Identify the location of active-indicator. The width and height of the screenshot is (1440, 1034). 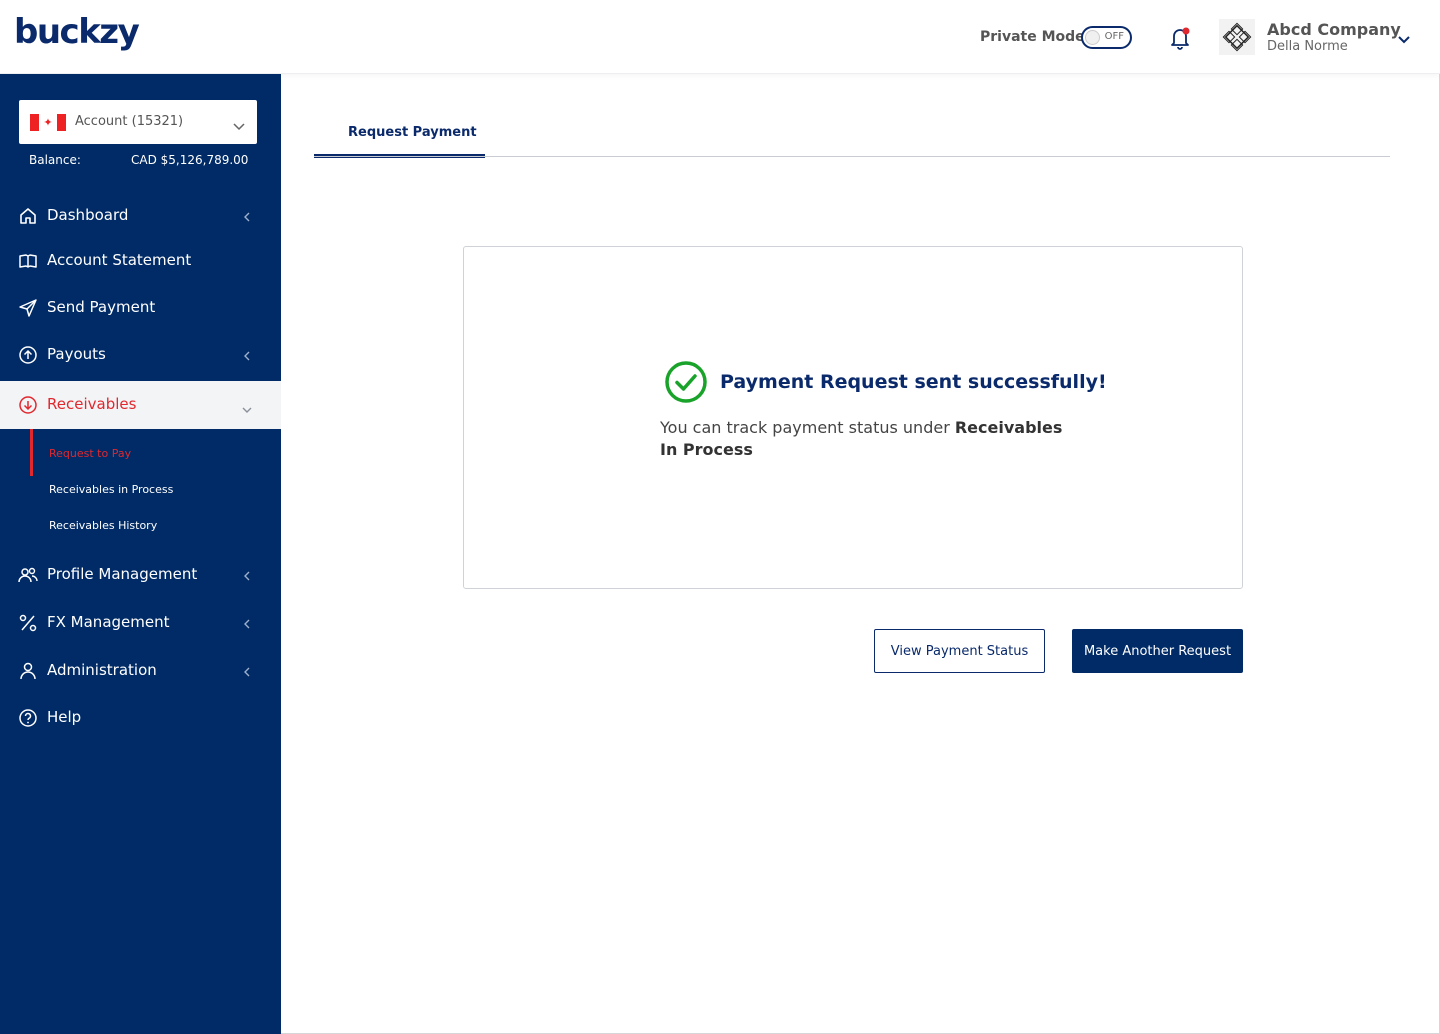
(31, 452).